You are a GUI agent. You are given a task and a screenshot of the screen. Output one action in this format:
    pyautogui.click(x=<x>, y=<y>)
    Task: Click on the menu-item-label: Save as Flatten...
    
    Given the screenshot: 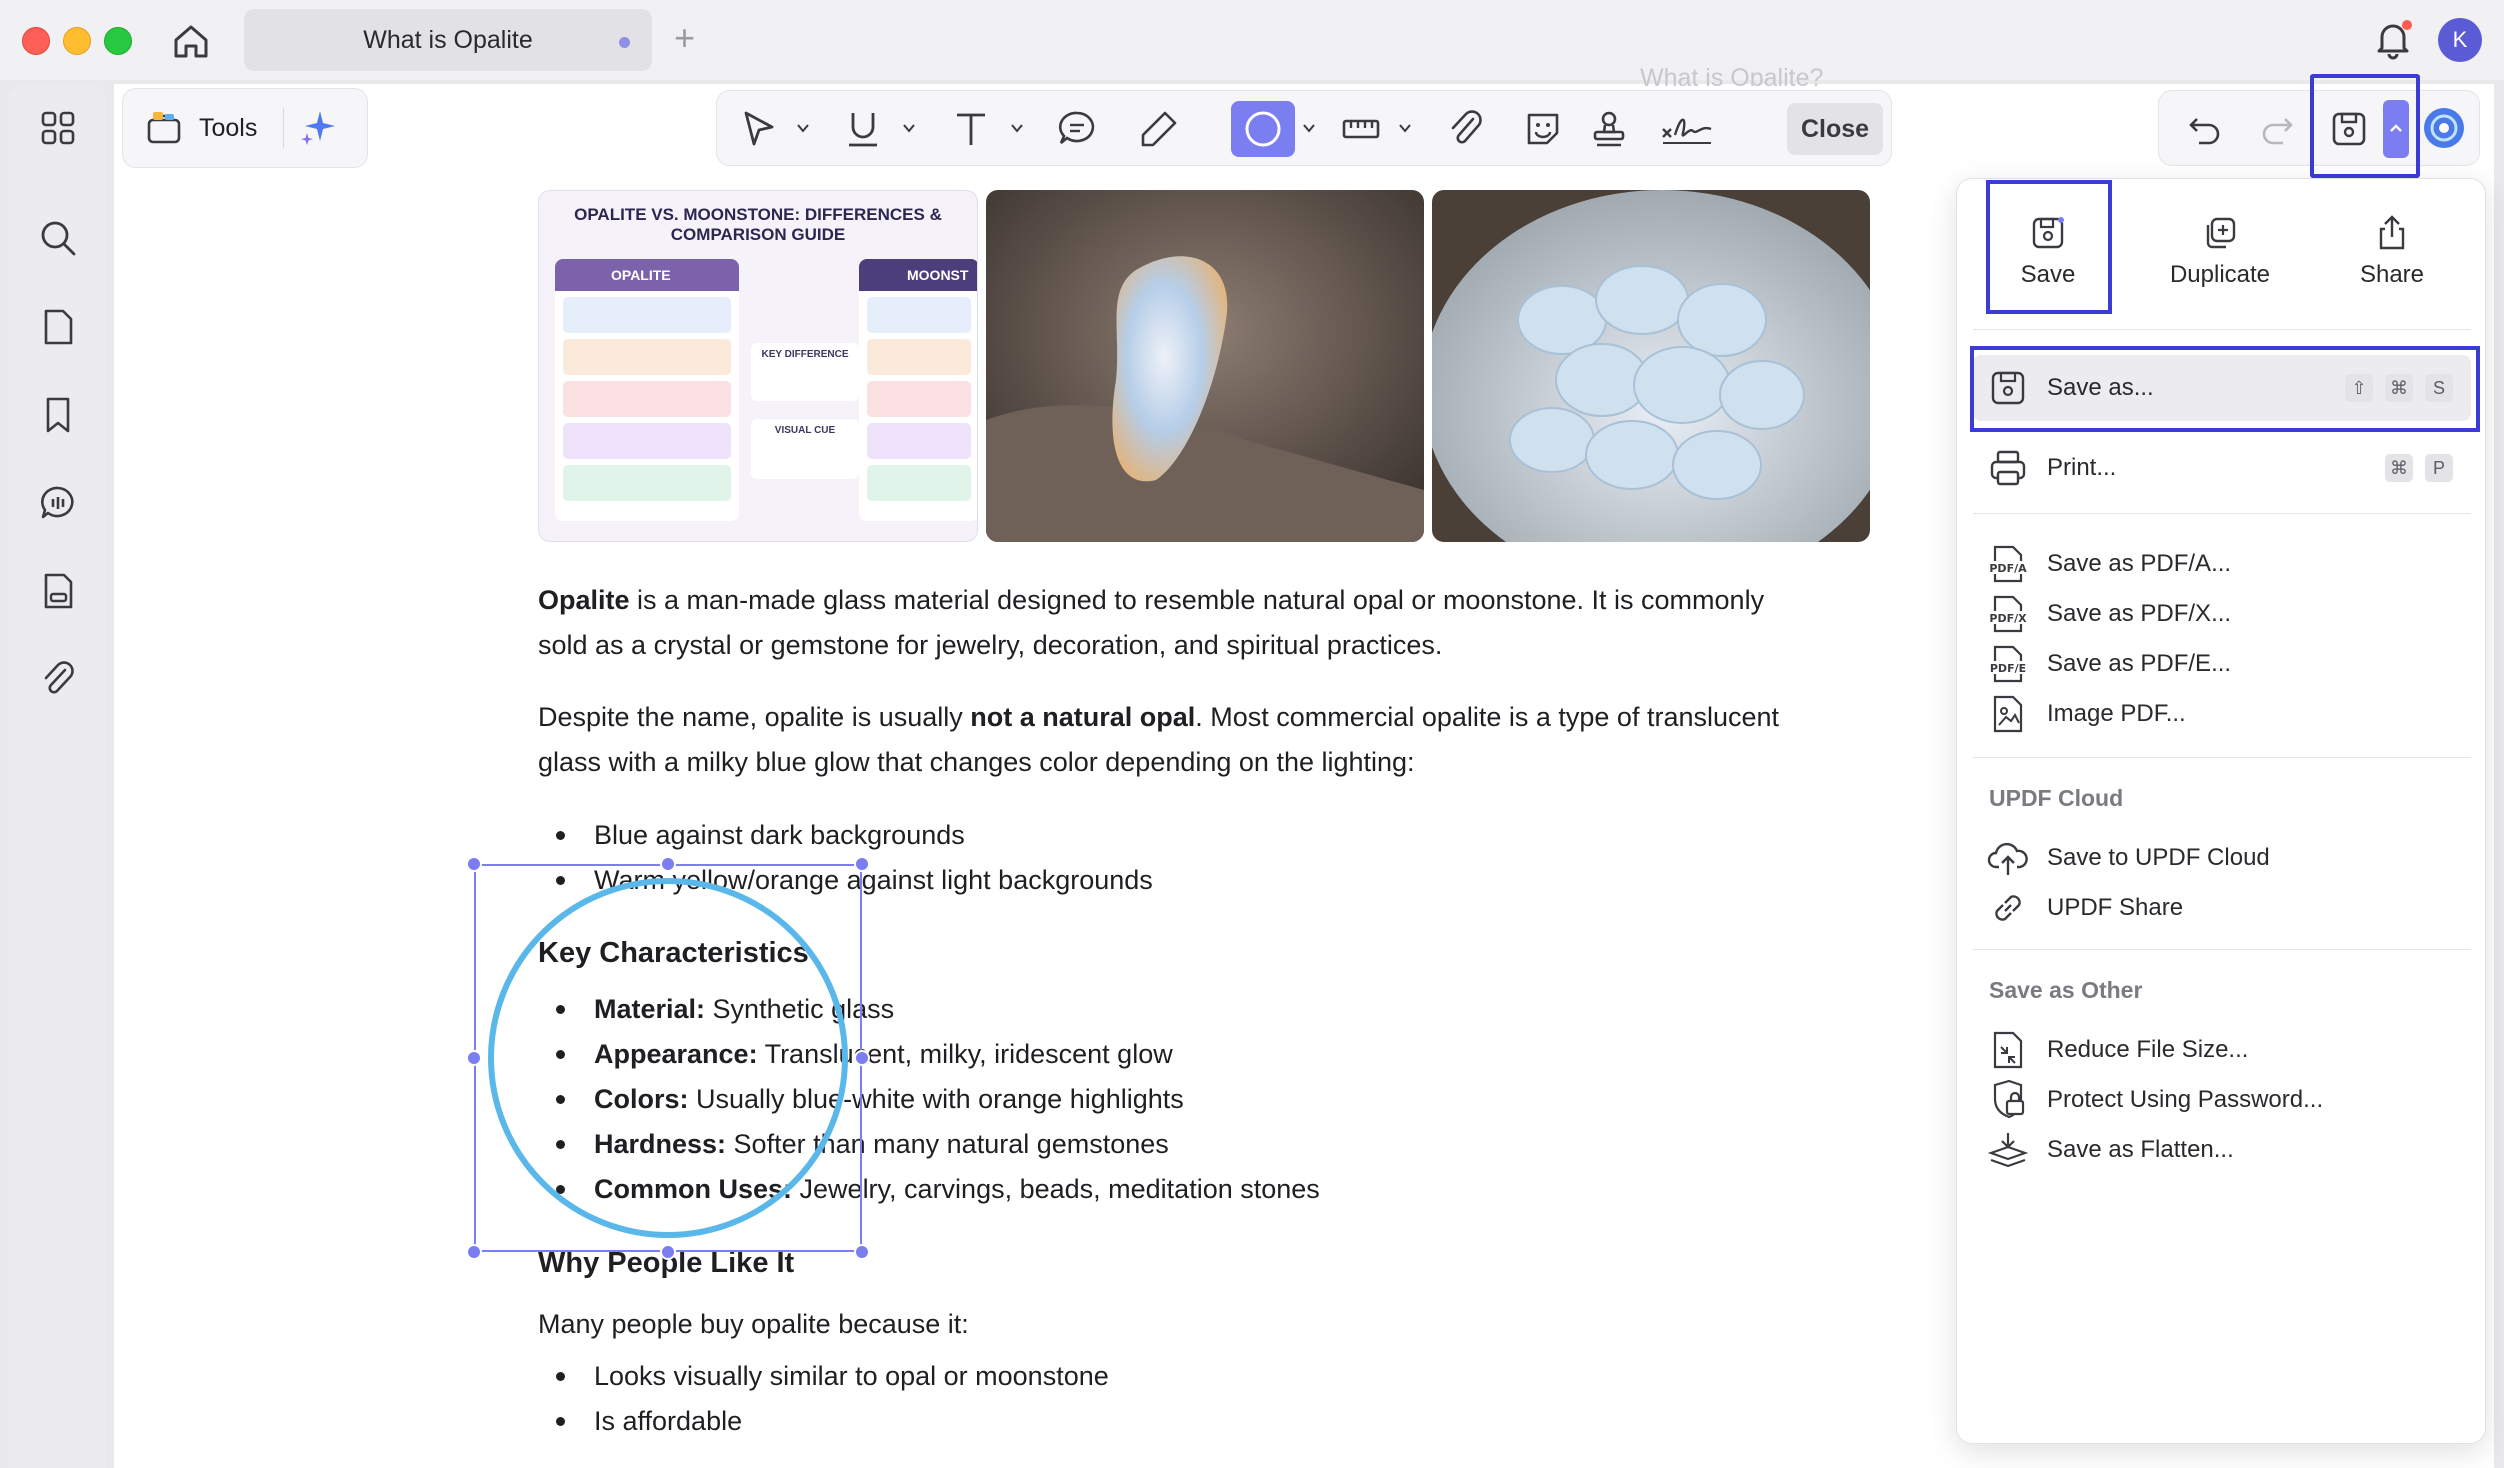 What is the action you would take?
    pyautogui.click(x=2140, y=1149)
    